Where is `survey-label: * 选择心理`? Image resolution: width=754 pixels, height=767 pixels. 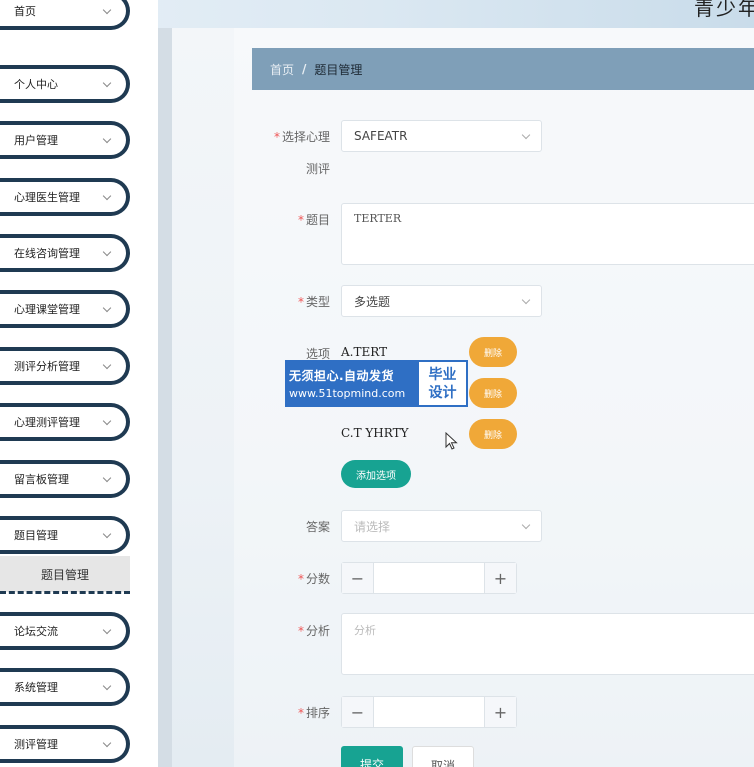 survey-label: * 选择心理 is located at coordinates (301, 137).